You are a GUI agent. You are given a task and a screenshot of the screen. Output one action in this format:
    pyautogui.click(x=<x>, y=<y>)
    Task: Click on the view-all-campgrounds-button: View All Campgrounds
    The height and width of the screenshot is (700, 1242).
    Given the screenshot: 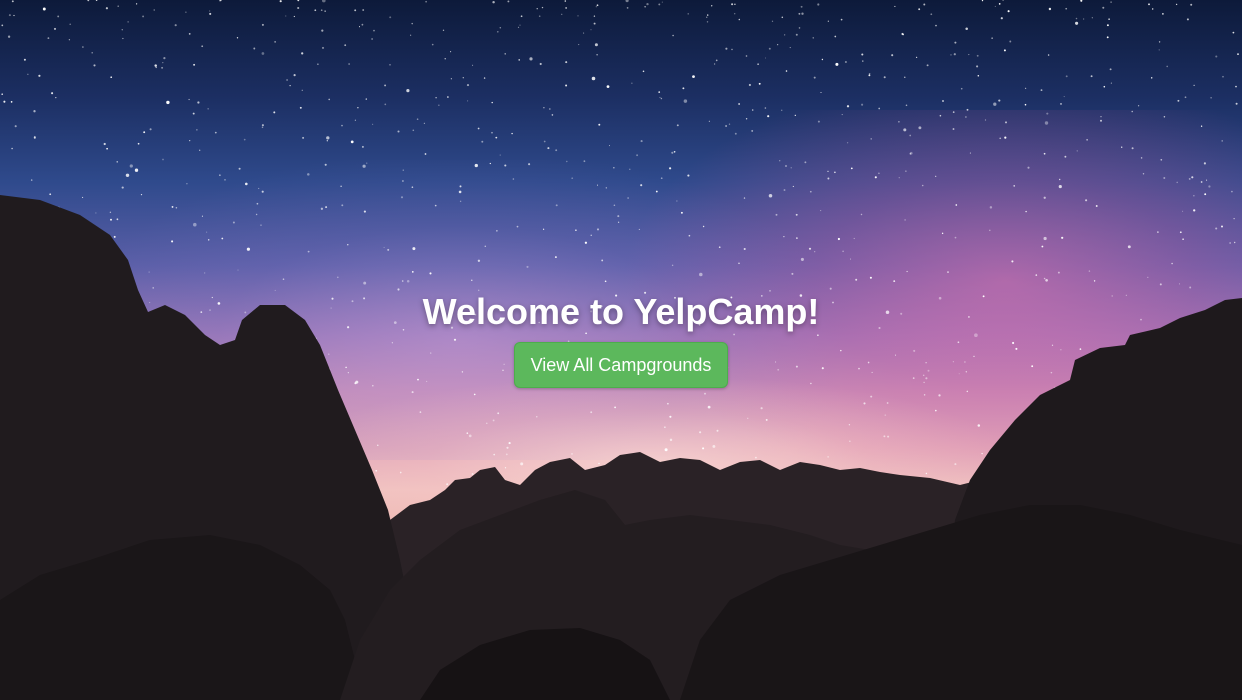 What is the action you would take?
    pyautogui.click(x=621, y=365)
    